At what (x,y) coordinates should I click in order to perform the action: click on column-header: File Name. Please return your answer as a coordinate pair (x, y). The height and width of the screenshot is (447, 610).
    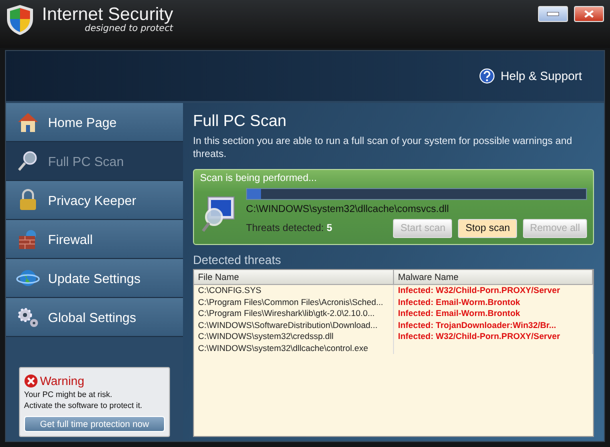
    Looking at the image, I should click on (294, 277).